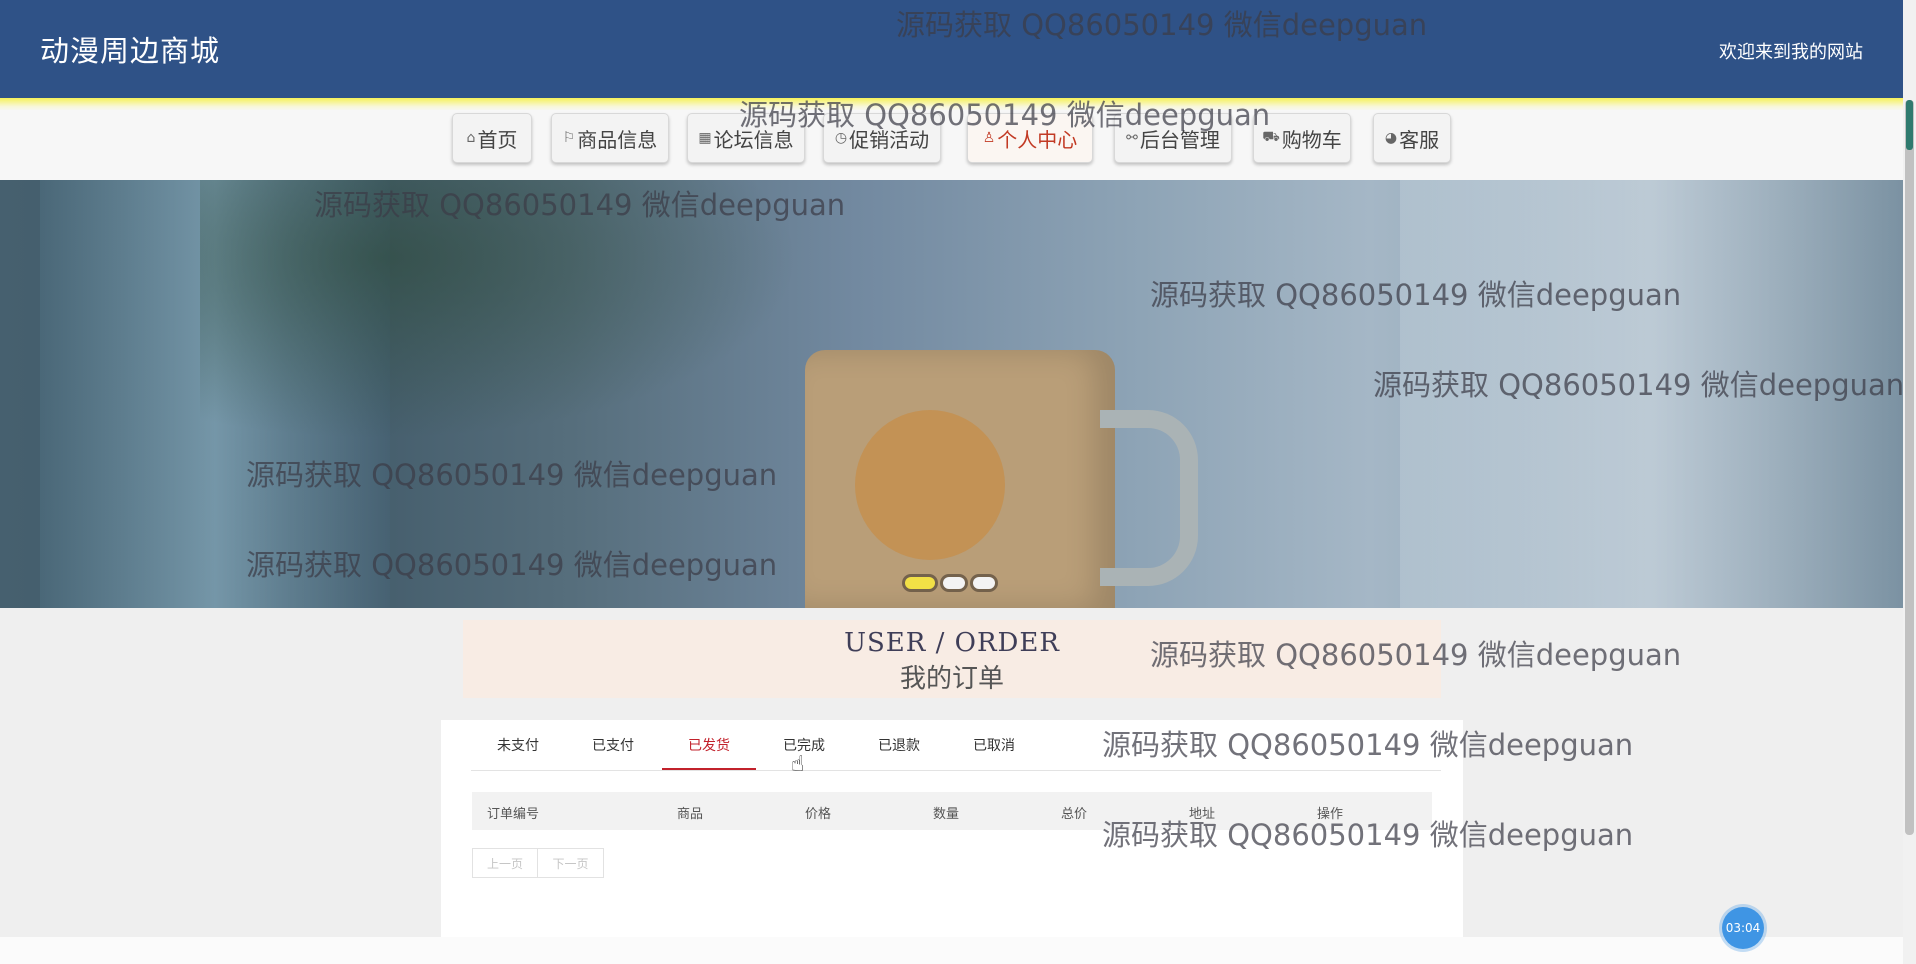 The width and height of the screenshot is (1916, 964). I want to click on site-title: 动漫周边商城, so click(130, 49).